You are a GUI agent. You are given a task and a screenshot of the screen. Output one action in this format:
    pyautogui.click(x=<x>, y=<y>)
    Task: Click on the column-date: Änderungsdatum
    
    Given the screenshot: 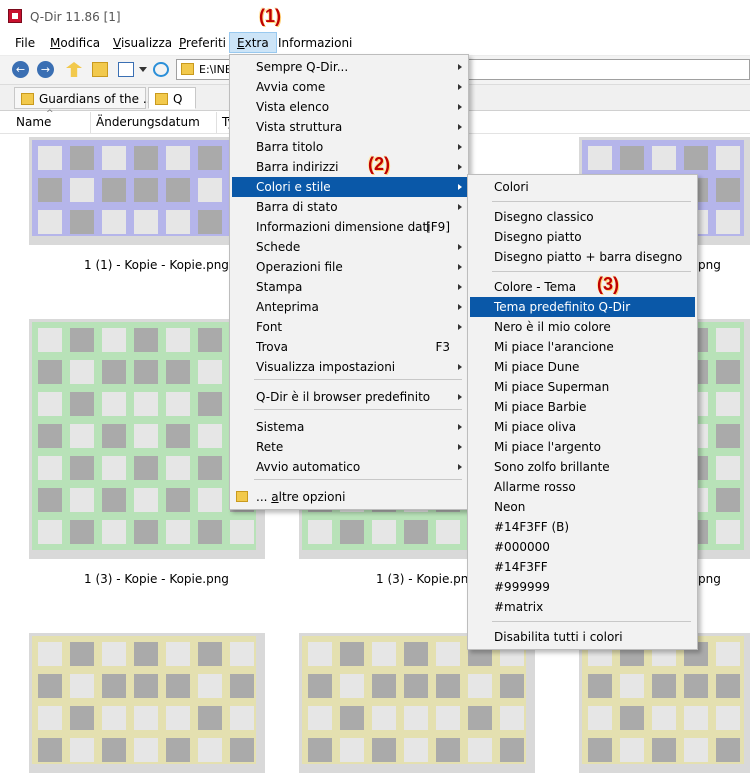 What is the action you would take?
    pyautogui.click(x=148, y=122)
    